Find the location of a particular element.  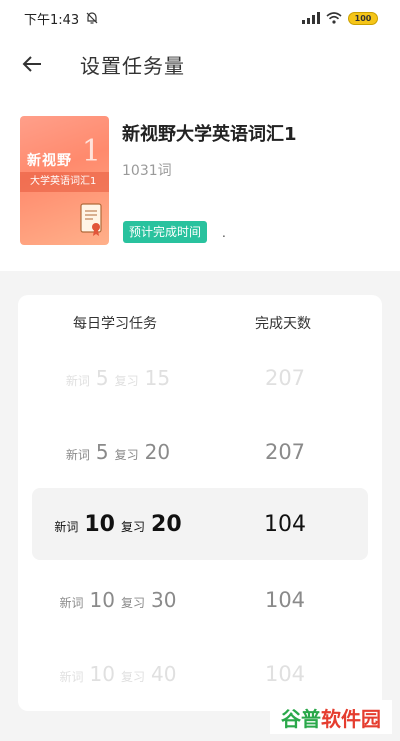

status-time: 下午1:43 is located at coordinates (52, 20).